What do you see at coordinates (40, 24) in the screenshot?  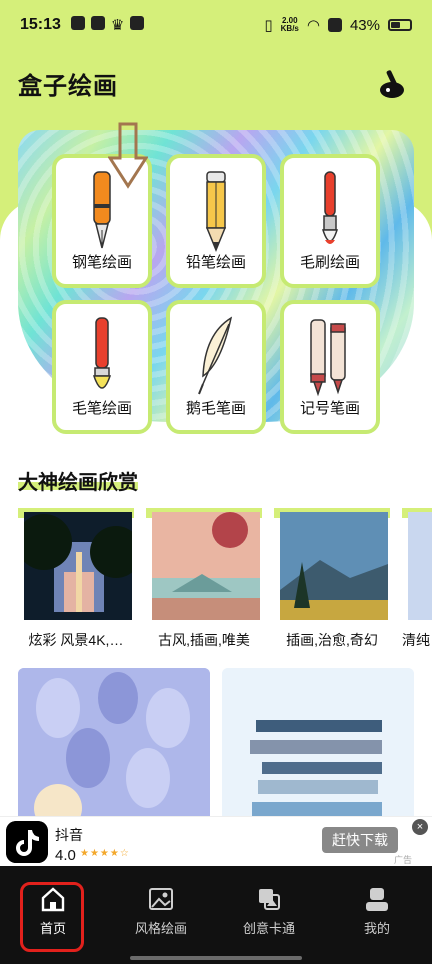 I see `status-time: 15:13` at bounding box center [40, 24].